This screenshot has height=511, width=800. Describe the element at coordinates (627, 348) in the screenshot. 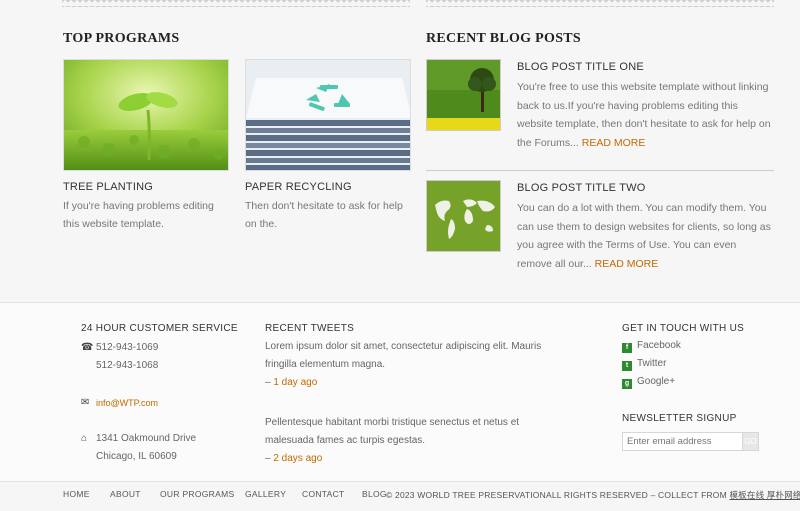

I see `facebook-icon: f` at that location.